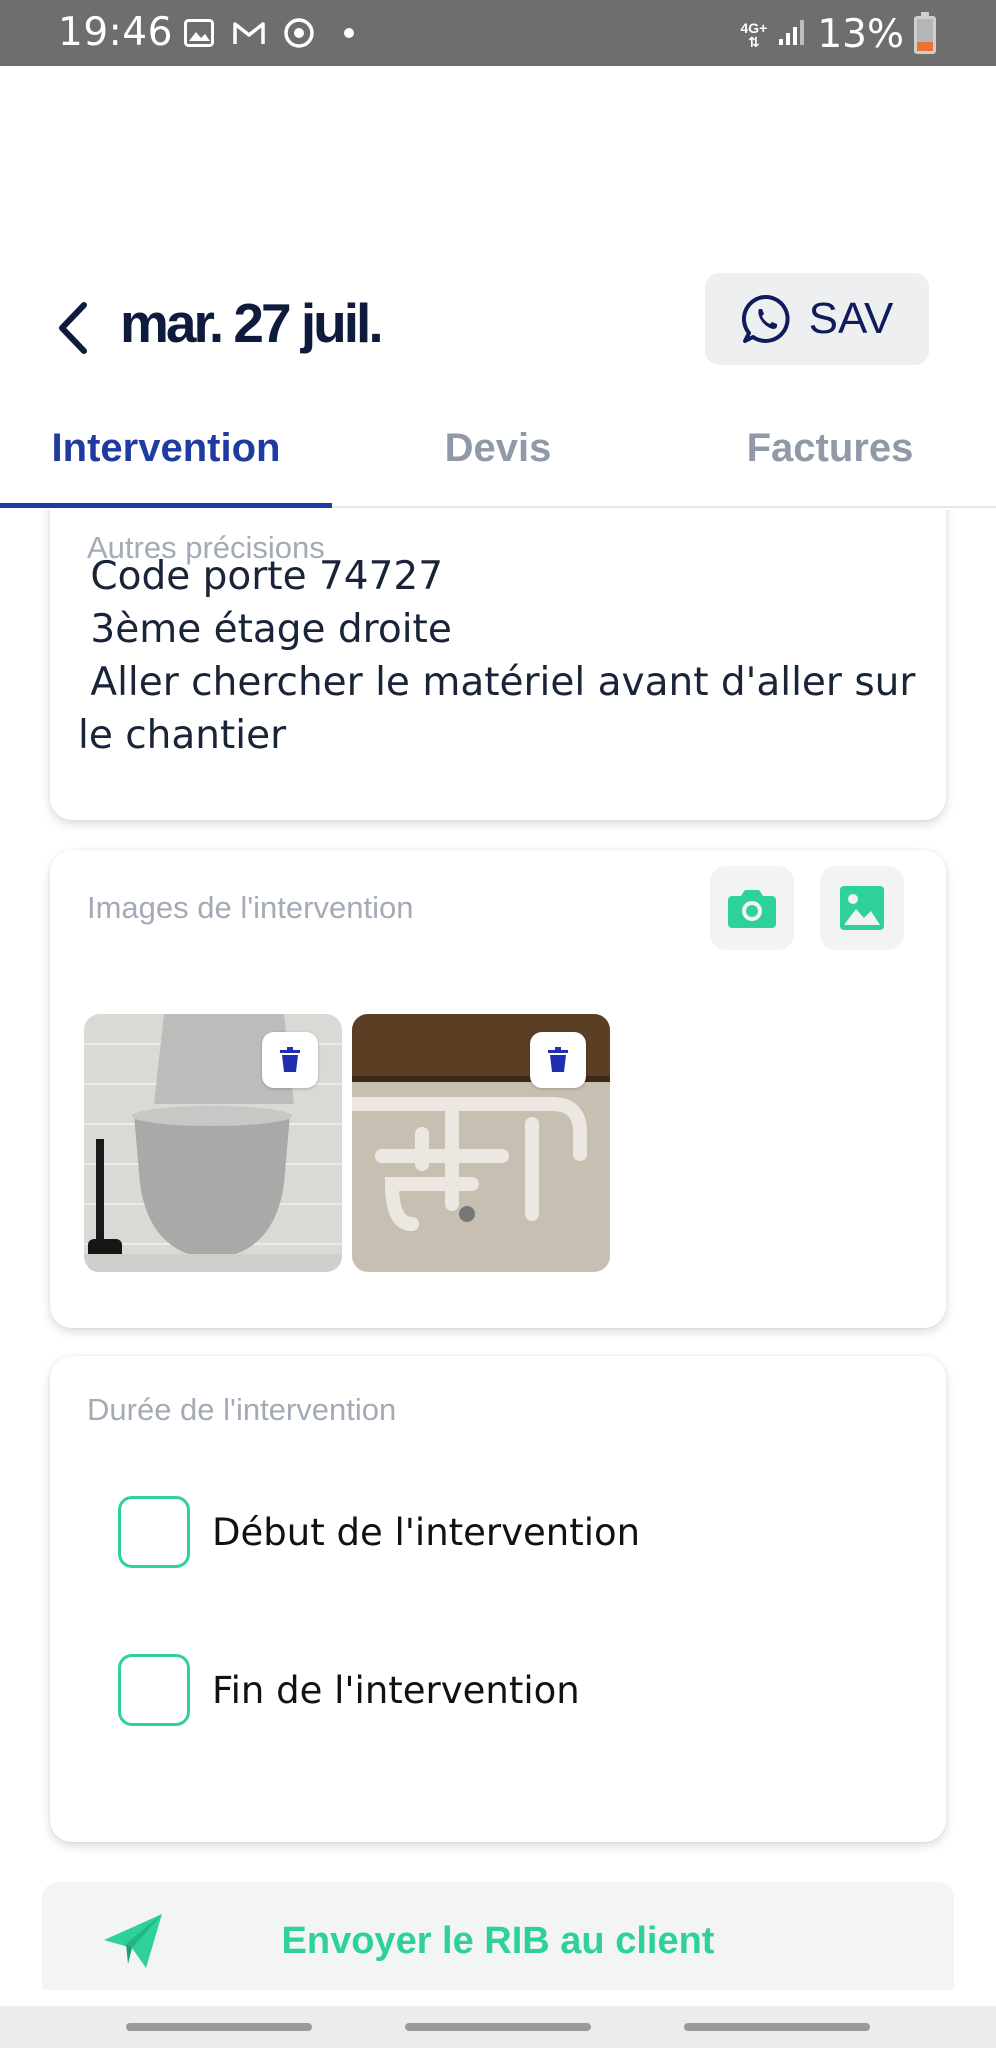 The image size is (996, 2048). I want to click on start-intervention-checkbox: Début de l'intervention, so click(379, 1532).